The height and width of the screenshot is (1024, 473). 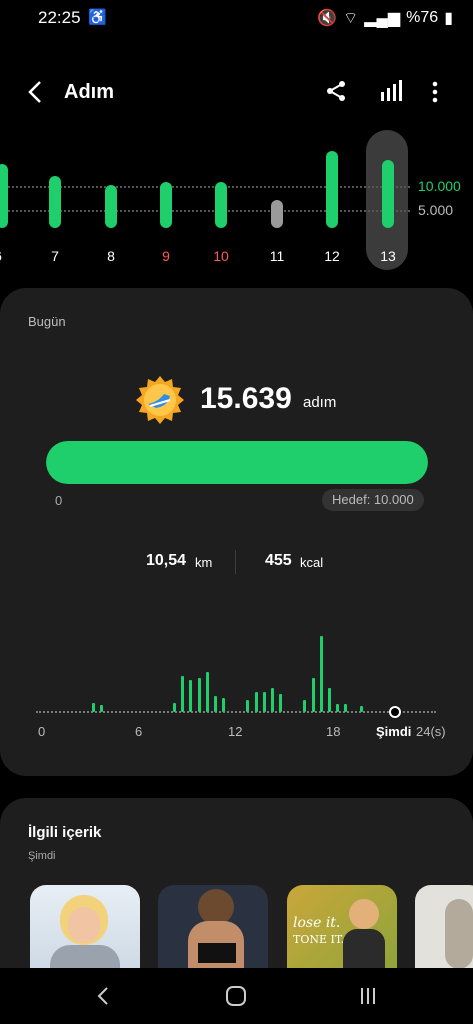 I want to click on nav-recents-icon, so click(x=368, y=996).